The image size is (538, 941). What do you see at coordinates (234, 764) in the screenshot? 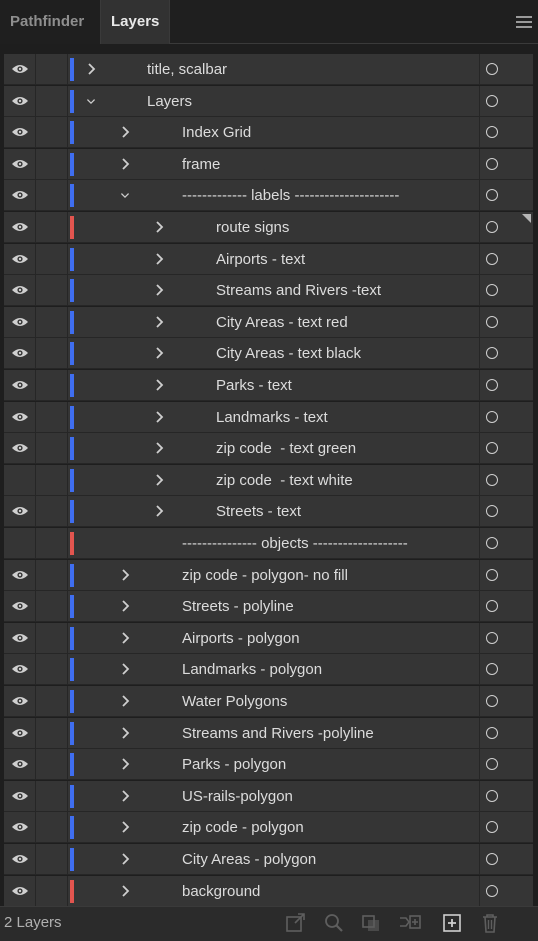
I see `layer-name: Parks - polygon` at bounding box center [234, 764].